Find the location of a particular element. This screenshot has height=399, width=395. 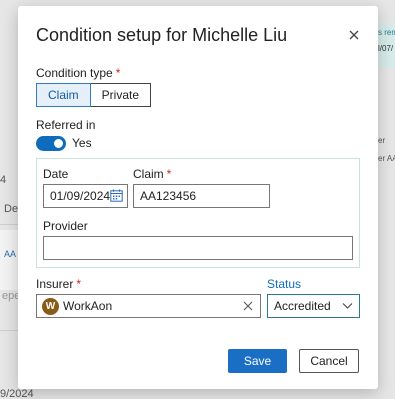

date-label: Date is located at coordinates (56, 174).